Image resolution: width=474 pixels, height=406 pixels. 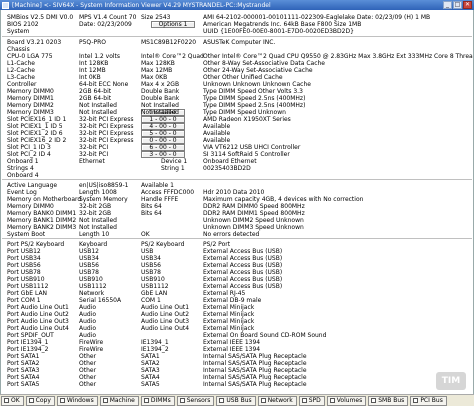 I want to click on tab-pci-bus: PCI Bus, so click(x=428, y=400).